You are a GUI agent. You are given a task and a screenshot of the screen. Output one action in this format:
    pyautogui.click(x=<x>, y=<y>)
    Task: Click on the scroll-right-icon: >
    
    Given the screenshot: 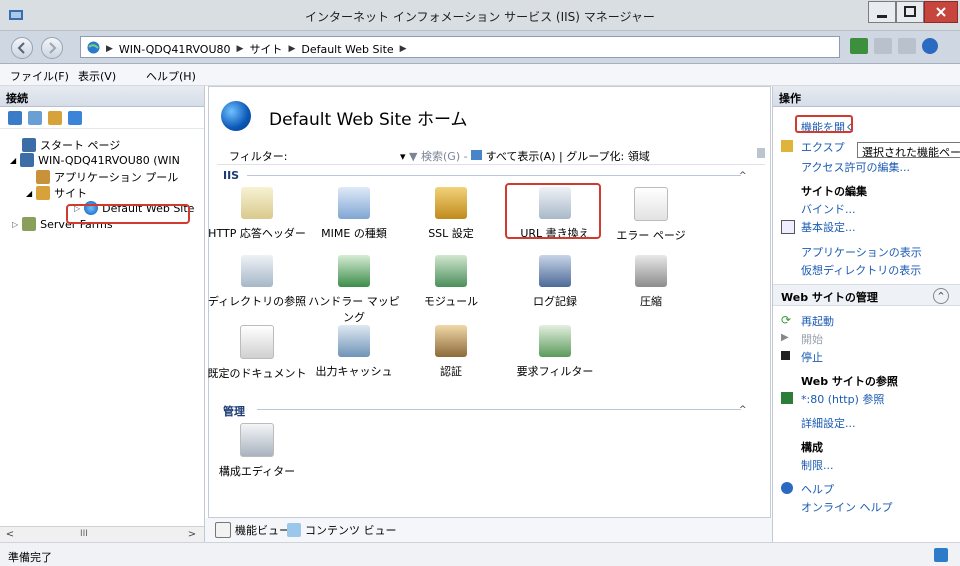 What is the action you would take?
    pyautogui.click(x=192, y=534)
    